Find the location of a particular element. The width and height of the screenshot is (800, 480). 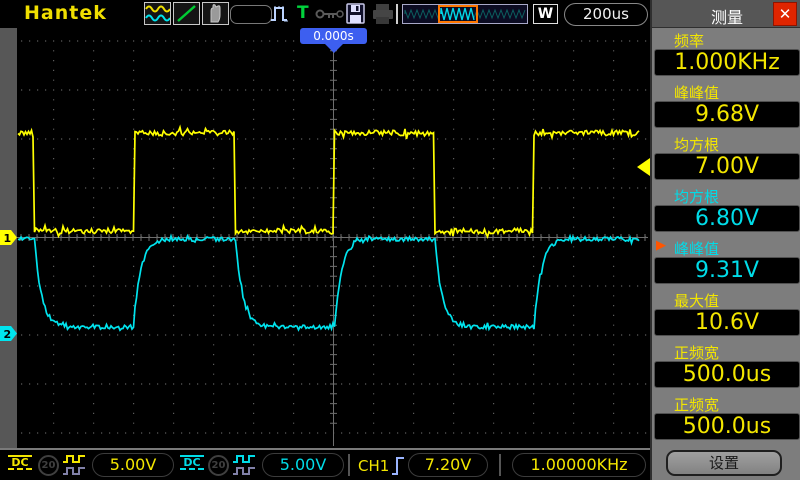

cursor-menu-button is located at coordinates (186, 13).